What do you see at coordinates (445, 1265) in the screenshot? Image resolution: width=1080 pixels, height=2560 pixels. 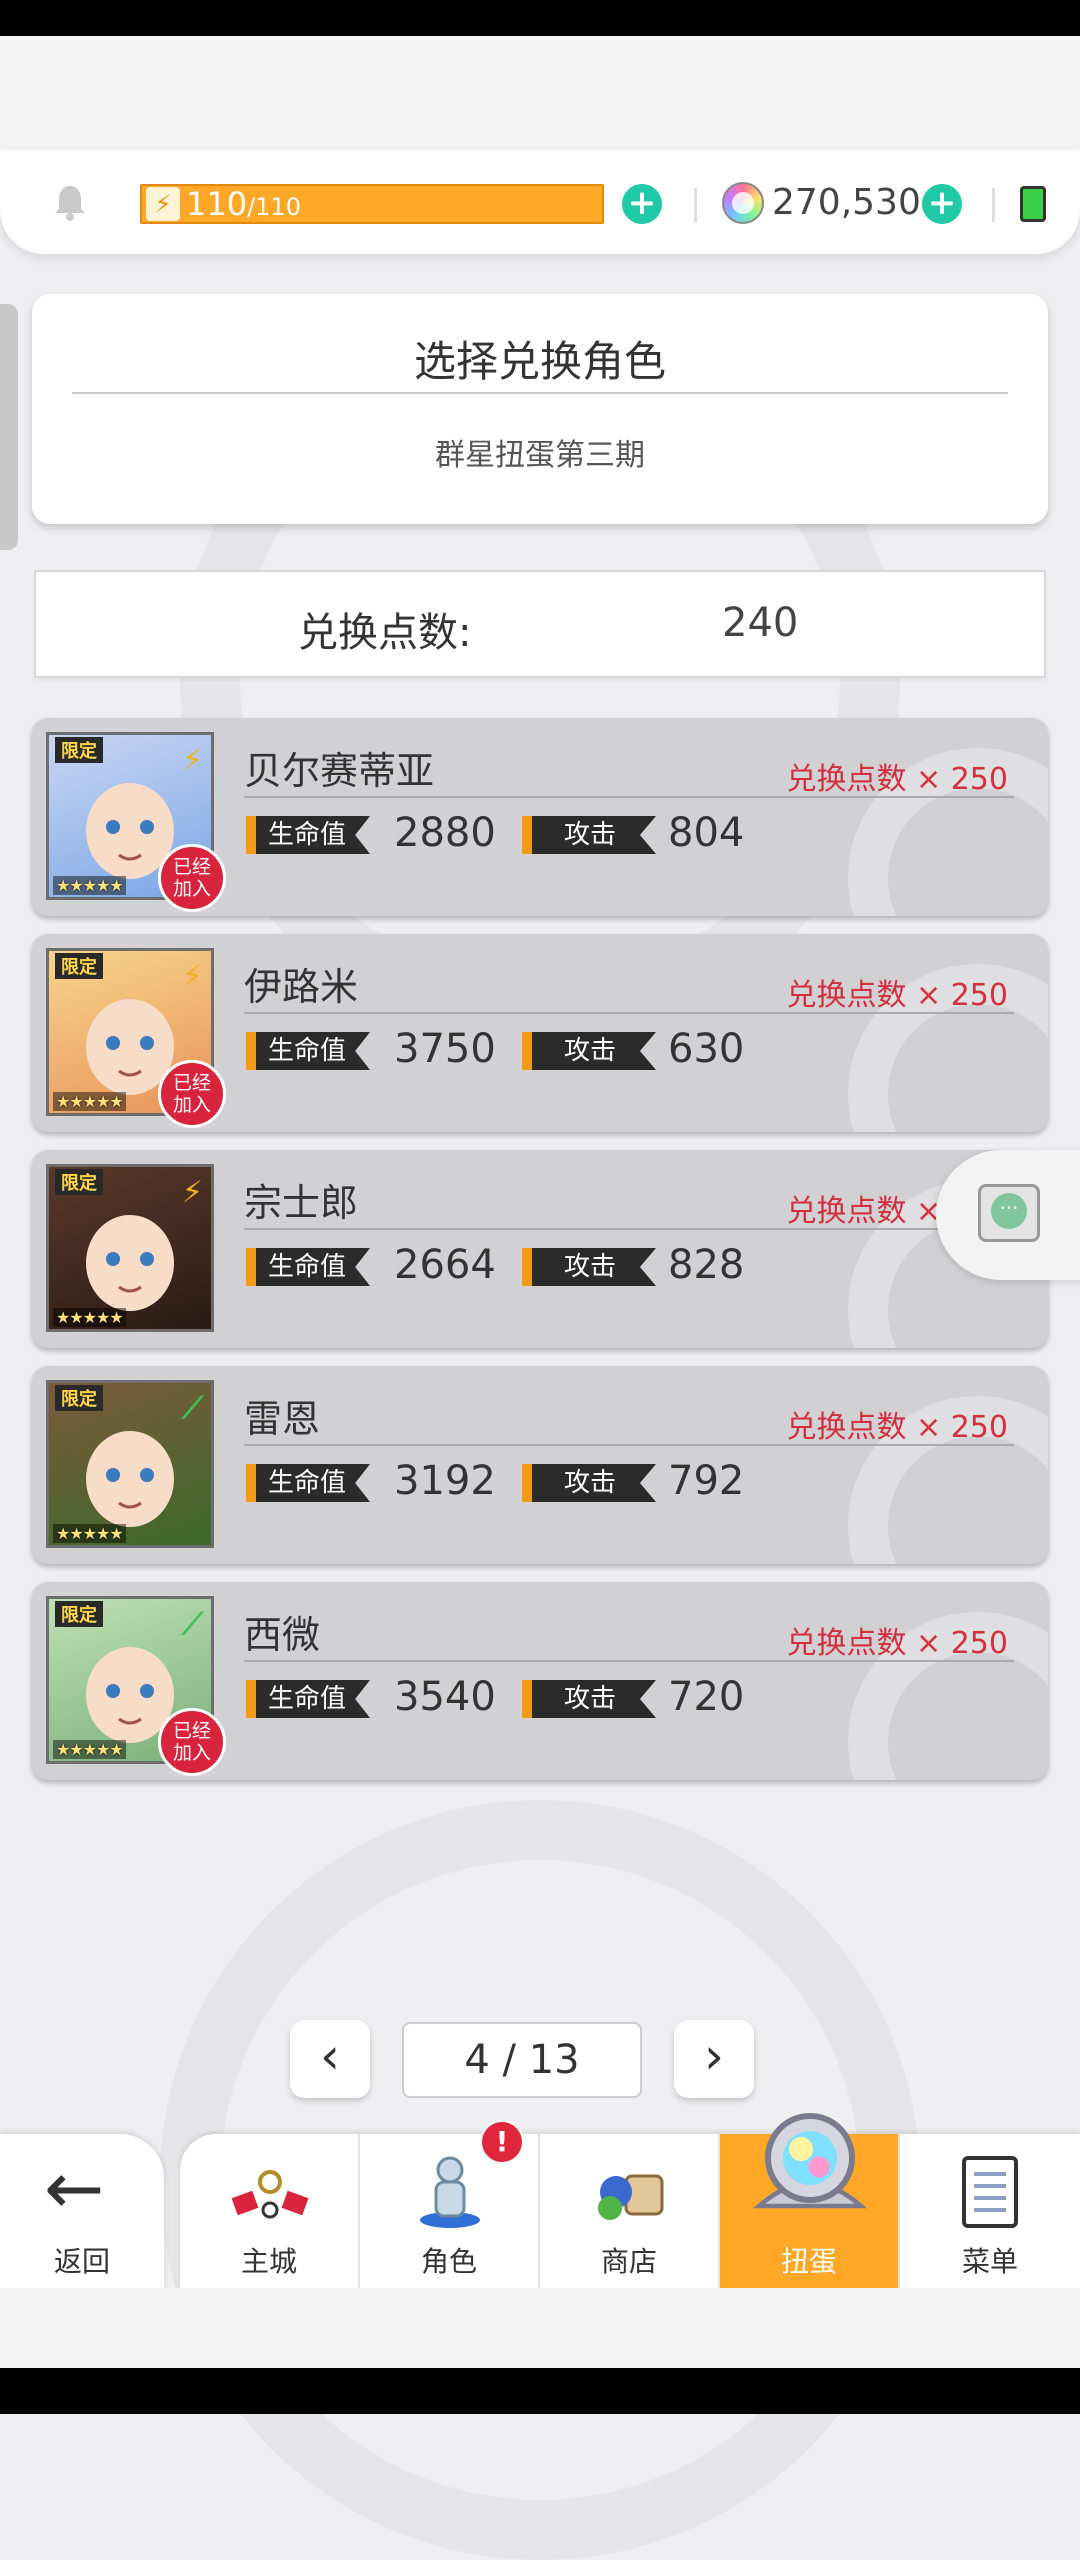 I see `hp-value: 2664` at bounding box center [445, 1265].